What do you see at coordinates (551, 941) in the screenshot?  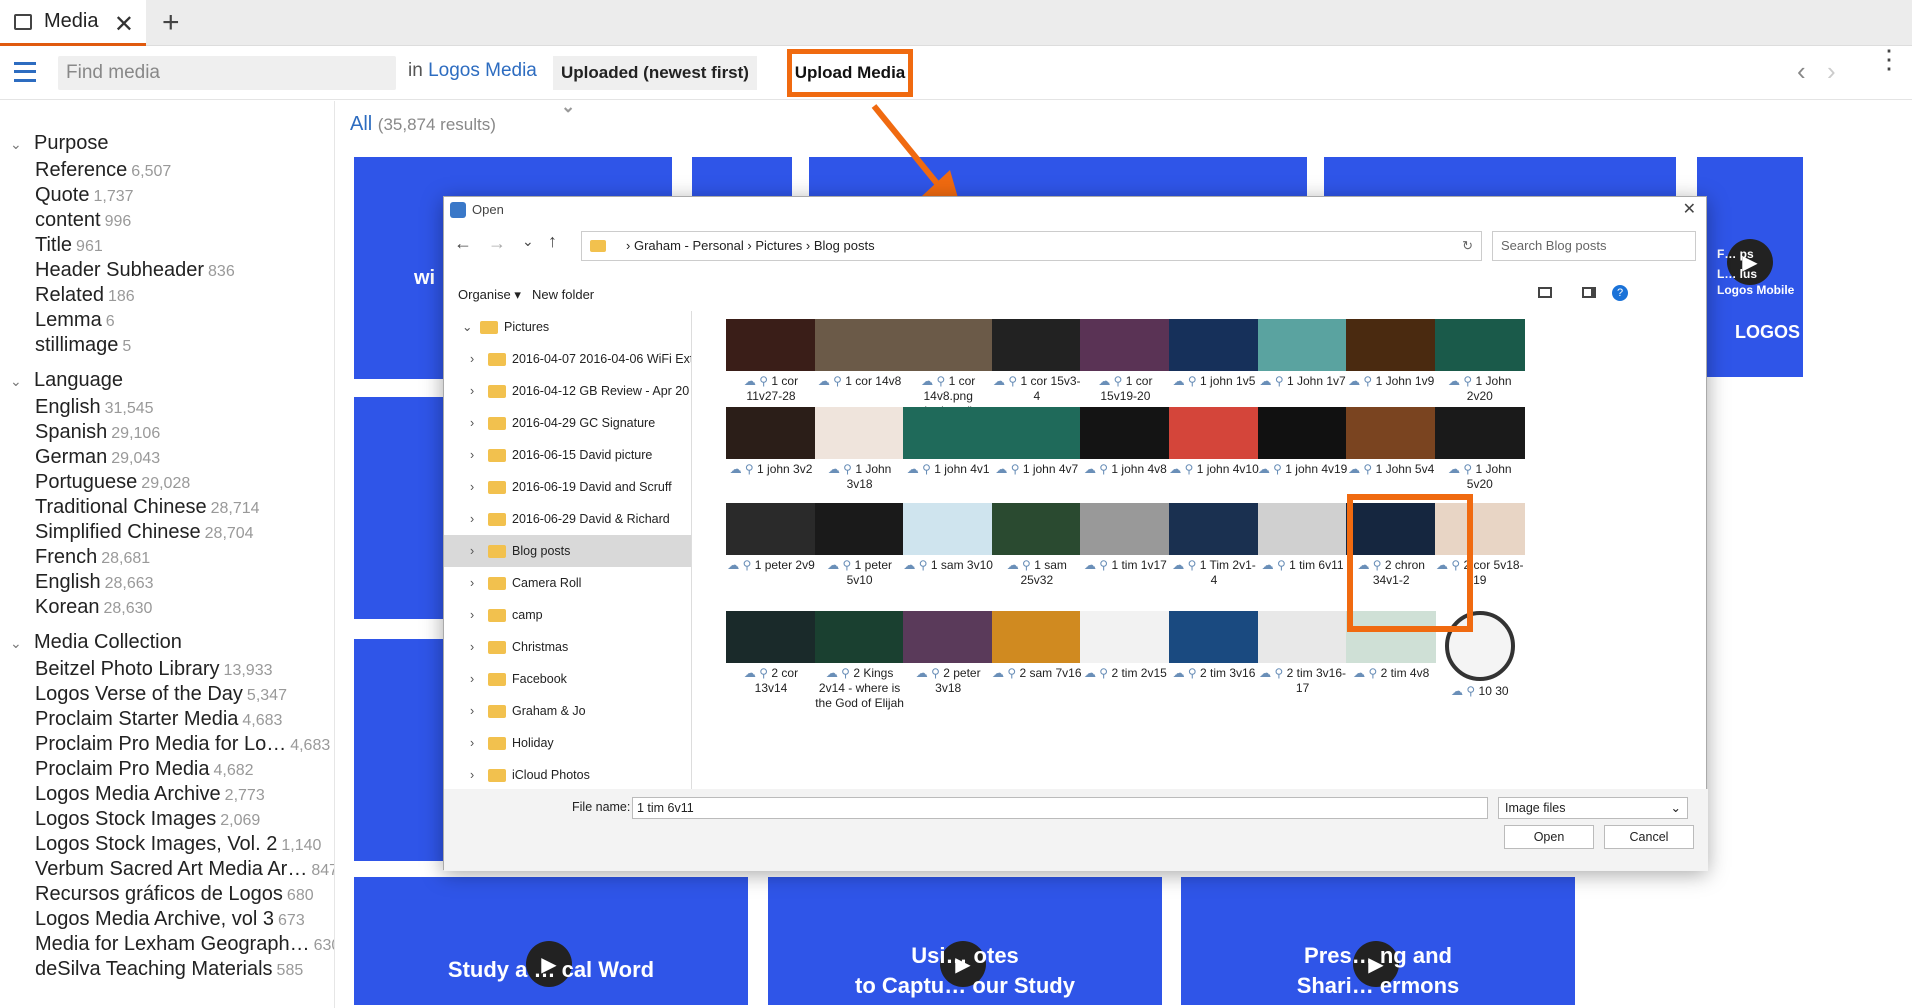 I see `media-tile: ▶ Study a … cal Word` at bounding box center [551, 941].